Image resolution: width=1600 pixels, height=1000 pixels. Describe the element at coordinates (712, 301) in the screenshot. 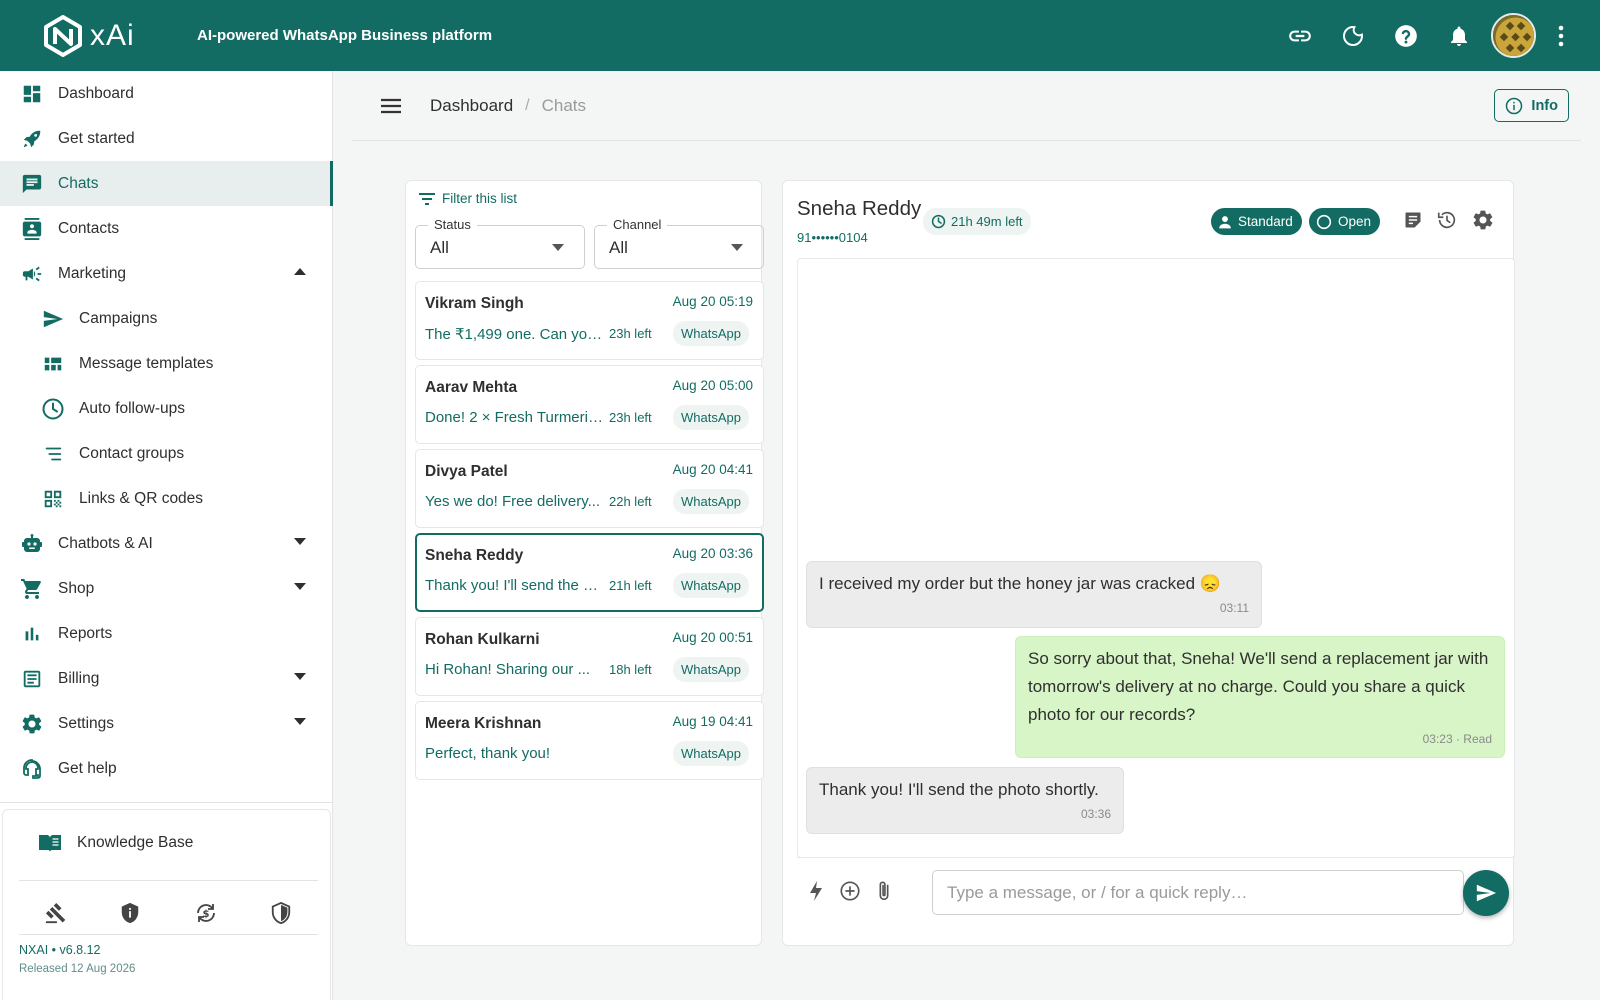

I see `chat-timestamp: Aug 20 05:19` at that location.